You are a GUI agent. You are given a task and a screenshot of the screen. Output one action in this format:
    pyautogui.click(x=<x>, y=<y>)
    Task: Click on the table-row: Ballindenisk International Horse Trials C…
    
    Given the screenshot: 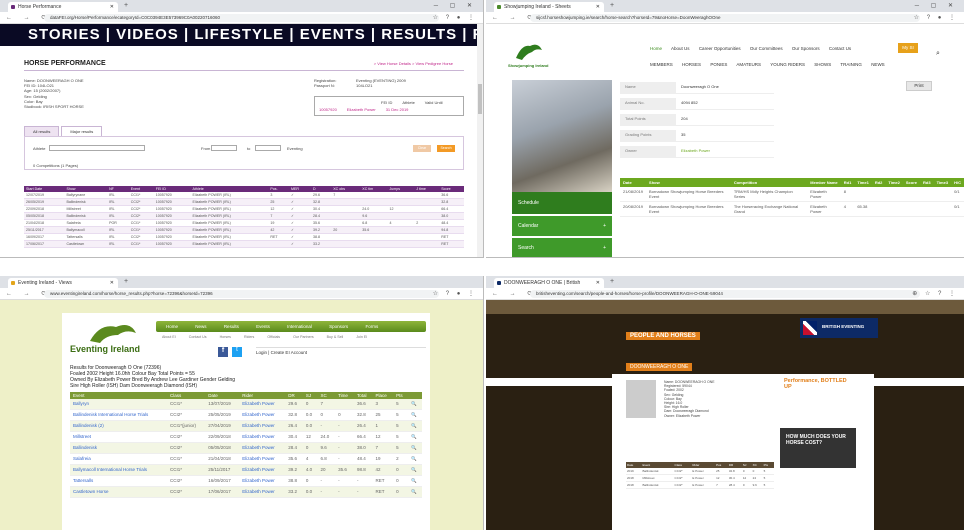 What is the action you would take?
    pyautogui.click(x=246, y=415)
    